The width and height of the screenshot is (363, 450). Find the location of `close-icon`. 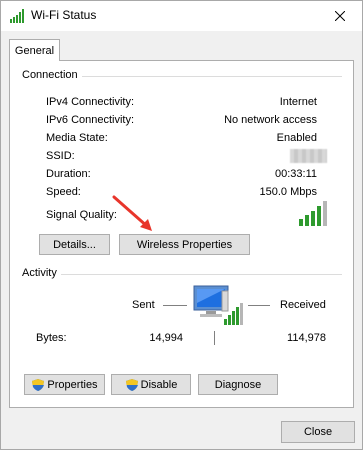

close-icon is located at coordinates (340, 16).